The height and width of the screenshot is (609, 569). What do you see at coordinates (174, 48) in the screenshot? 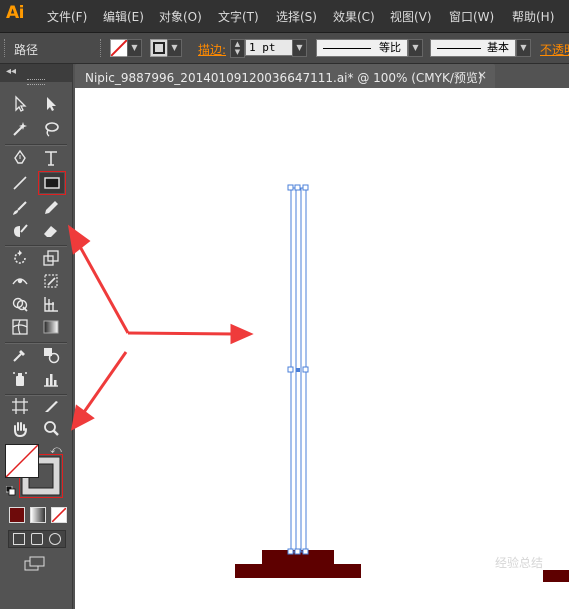
I see `stroke-dropdown-arrow: ▼` at bounding box center [174, 48].